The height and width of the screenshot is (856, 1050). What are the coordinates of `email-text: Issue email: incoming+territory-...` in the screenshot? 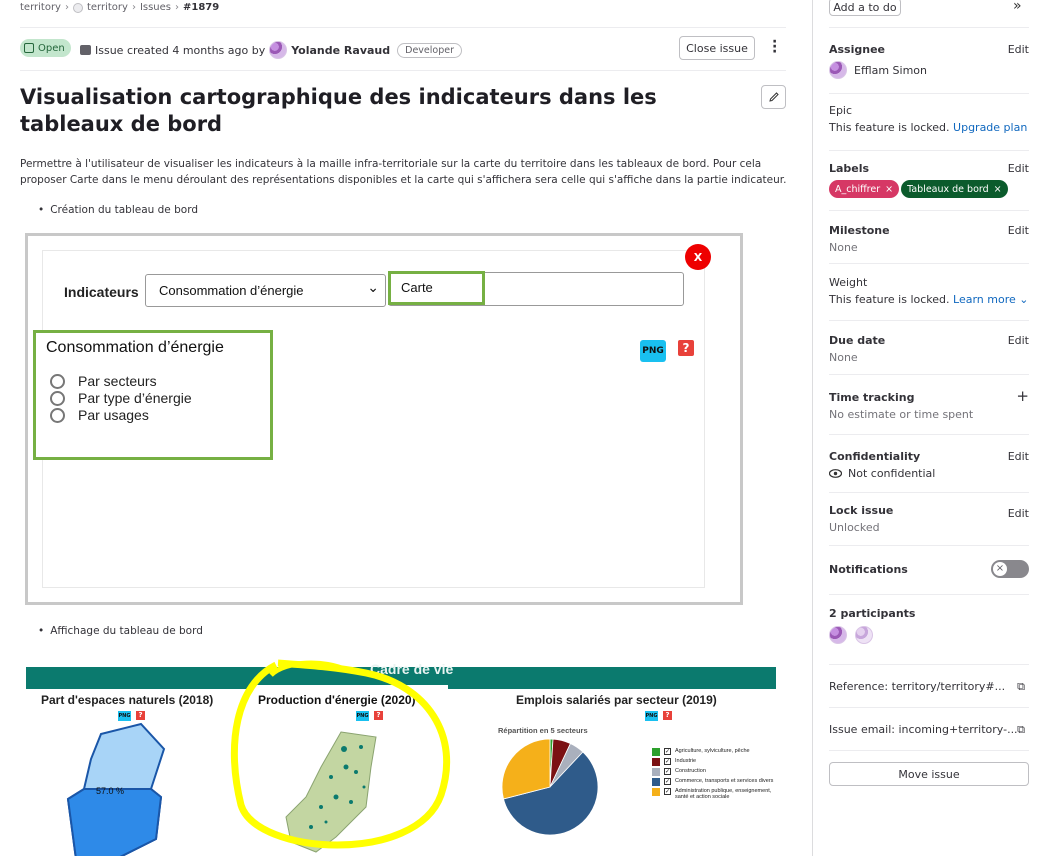 It's located at (923, 729).